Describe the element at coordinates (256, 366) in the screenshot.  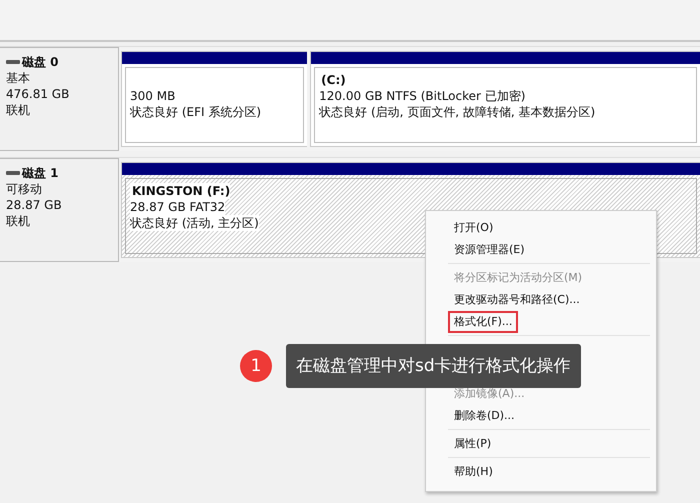
I see `step-number-badge: 1` at that location.